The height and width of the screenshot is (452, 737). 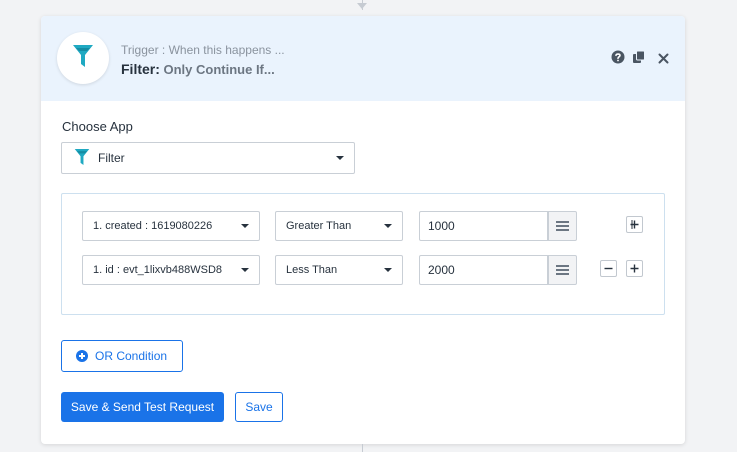 What do you see at coordinates (97, 126) in the screenshot?
I see `choose-app-label: Choose App` at bounding box center [97, 126].